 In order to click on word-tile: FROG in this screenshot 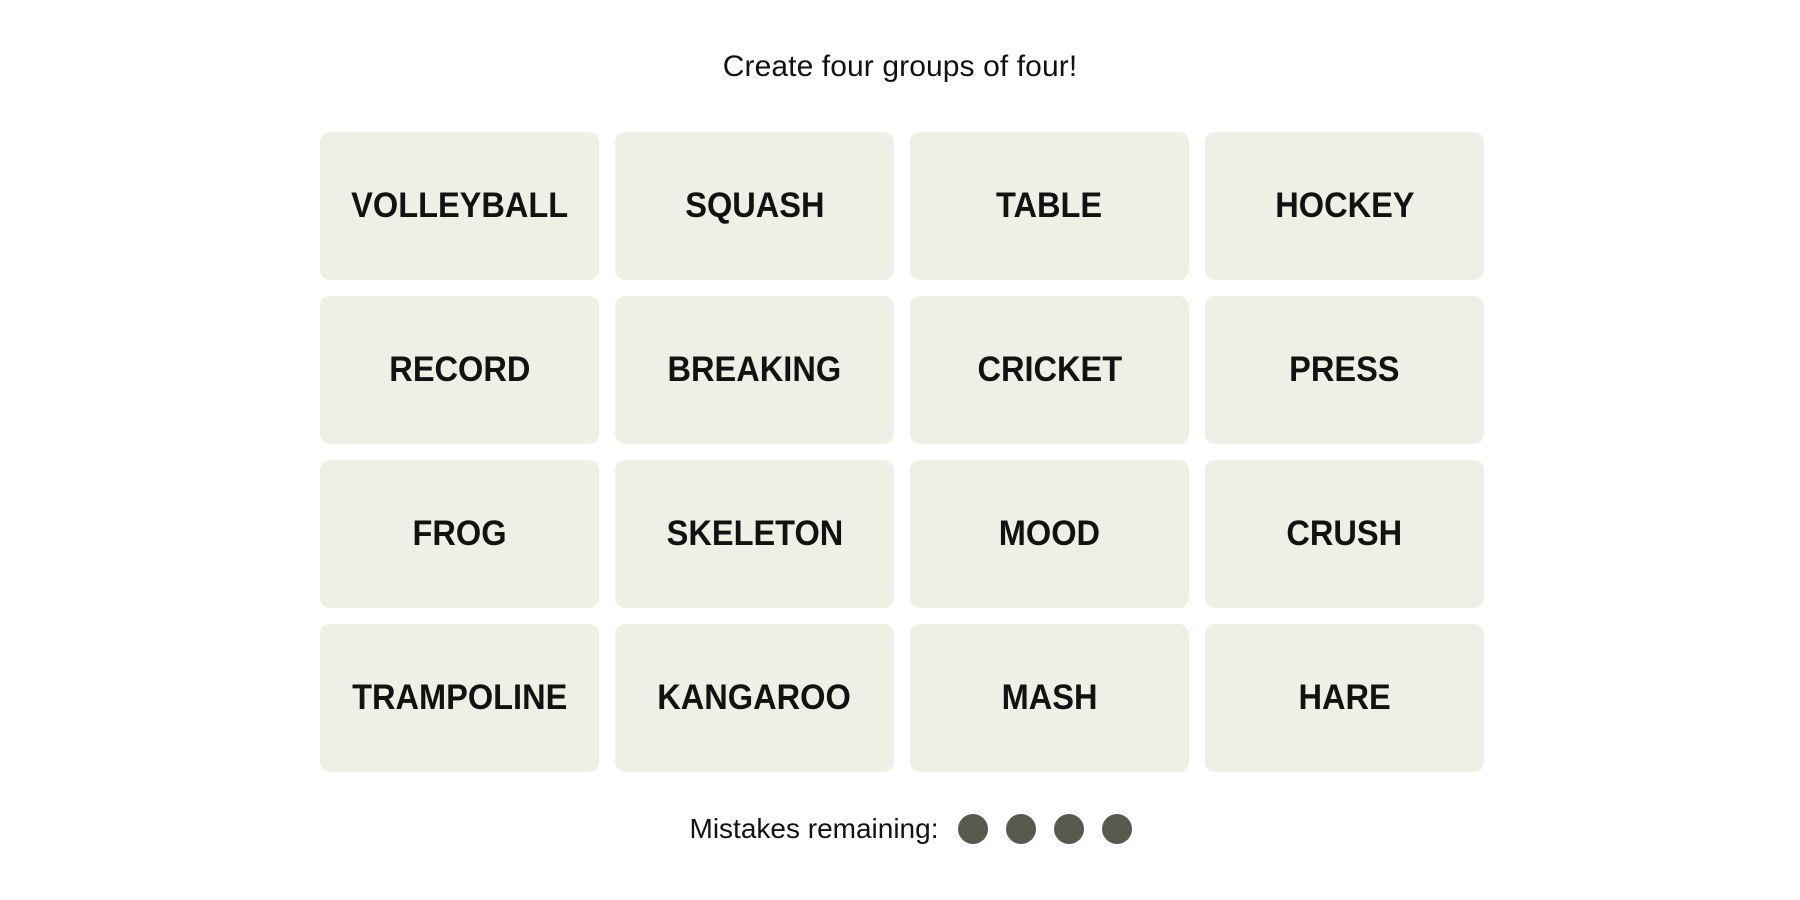, I will do `click(459, 534)`.